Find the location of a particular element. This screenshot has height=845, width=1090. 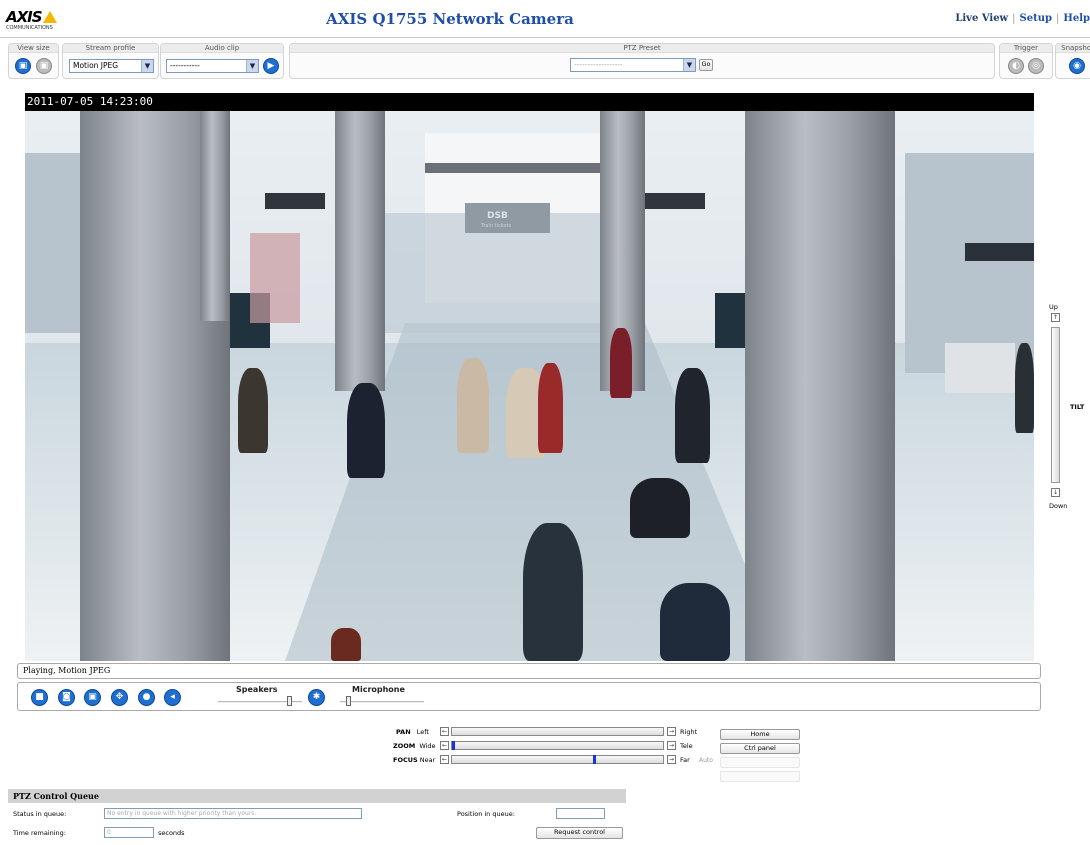

tilt-label: TILT is located at coordinates (1077, 407).